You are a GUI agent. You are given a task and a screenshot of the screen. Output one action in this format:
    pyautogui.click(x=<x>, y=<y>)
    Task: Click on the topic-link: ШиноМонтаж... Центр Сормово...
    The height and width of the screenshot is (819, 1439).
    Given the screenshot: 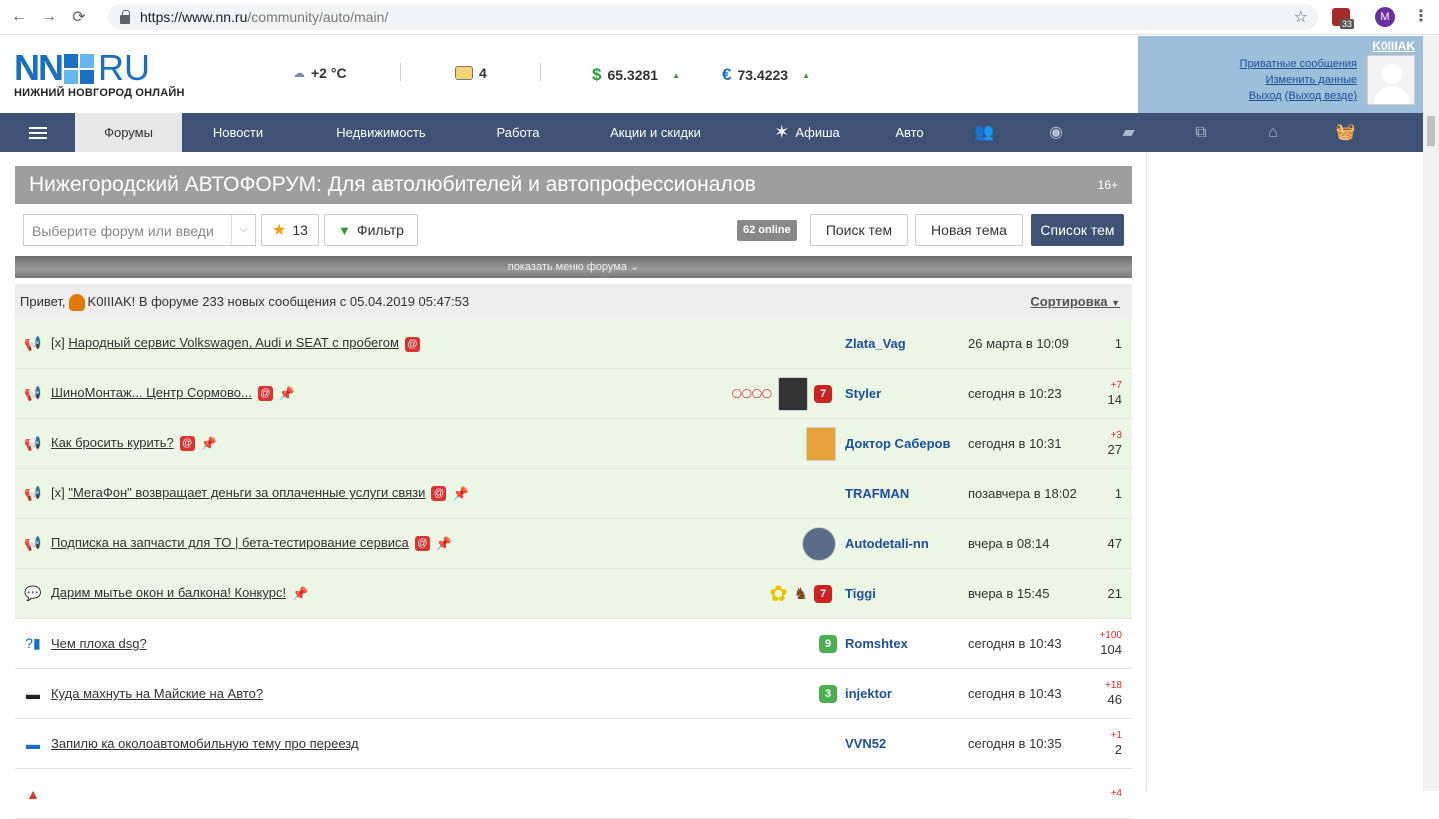 What is the action you would take?
    pyautogui.click(x=151, y=392)
    